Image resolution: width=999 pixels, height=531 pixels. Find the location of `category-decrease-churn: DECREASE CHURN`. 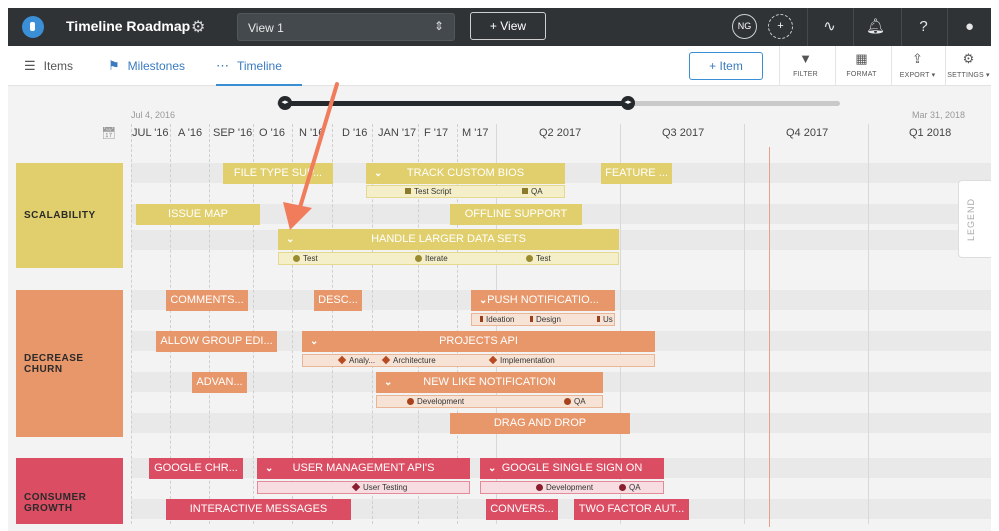

category-decrease-churn: DECREASE CHURN is located at coordinates (69, 363).